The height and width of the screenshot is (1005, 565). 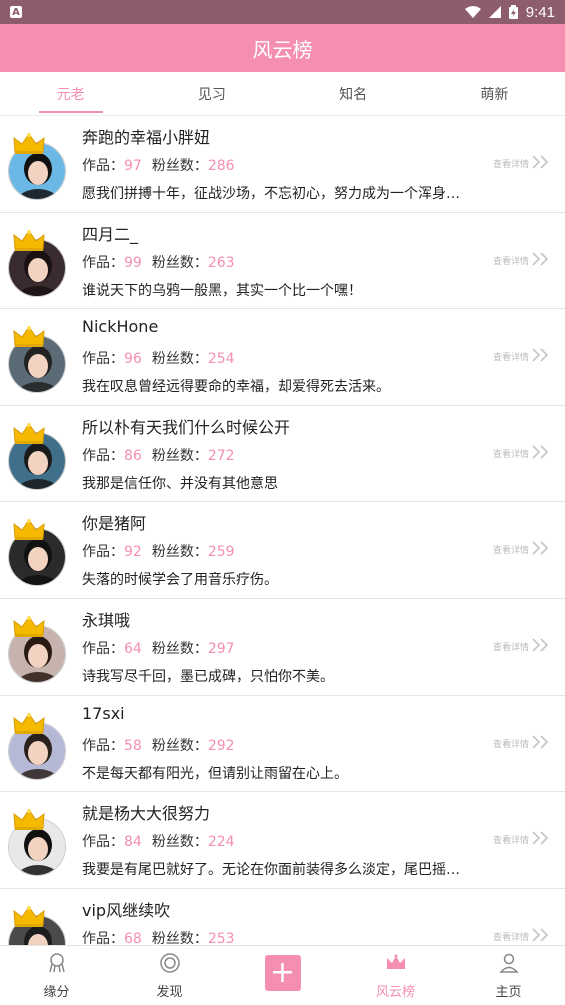 I want to click on nav-label: 发现, so click(x=169, y=992).